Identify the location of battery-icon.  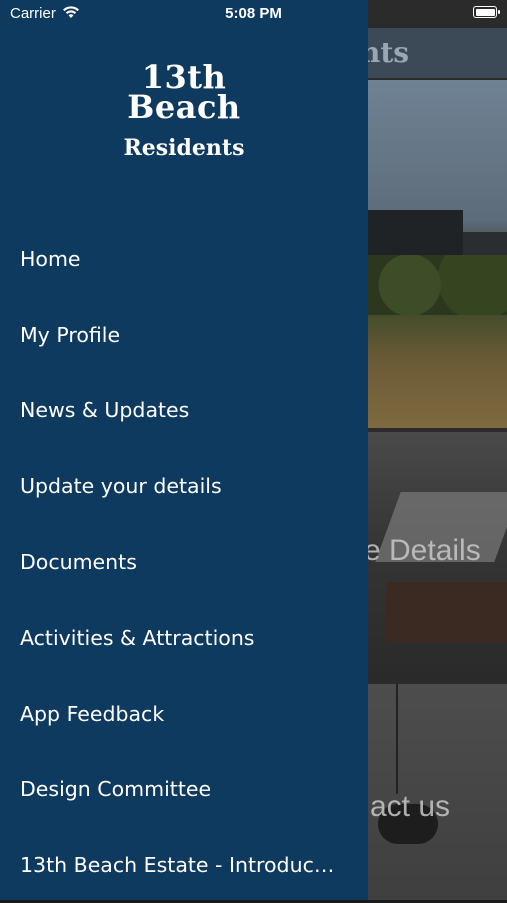
(486, 12).